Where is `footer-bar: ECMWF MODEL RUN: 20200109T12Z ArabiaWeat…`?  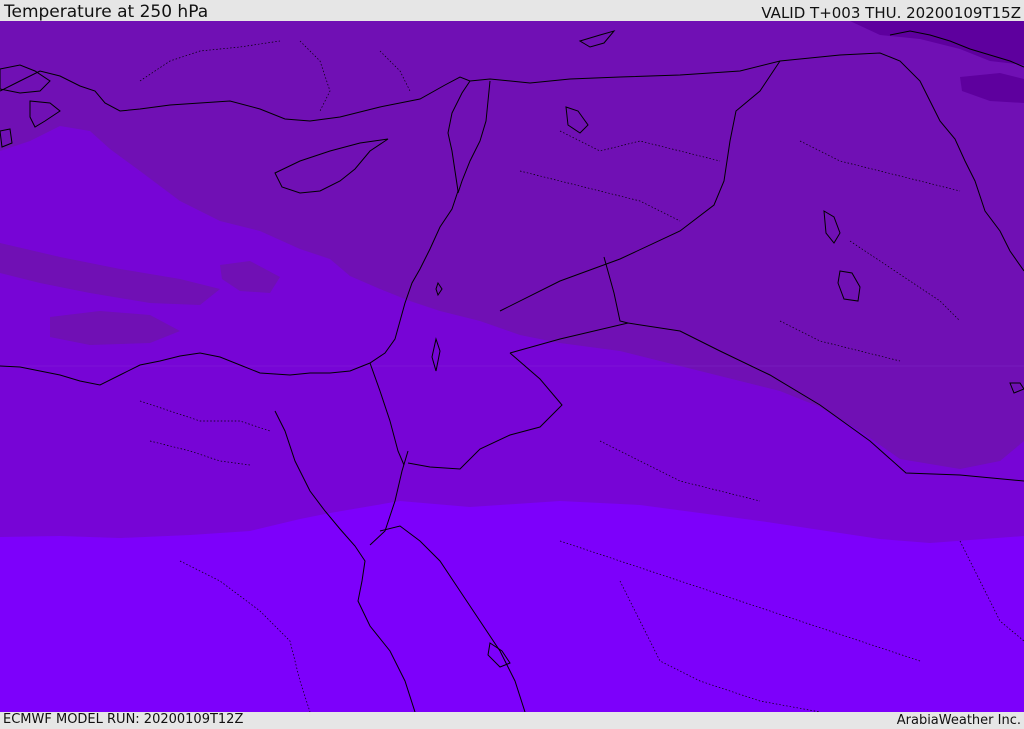 footer-bar: ECMWF MODEL RUN: 20200109T12Z ArabiaWeat… is located at coordinates (512, 720).